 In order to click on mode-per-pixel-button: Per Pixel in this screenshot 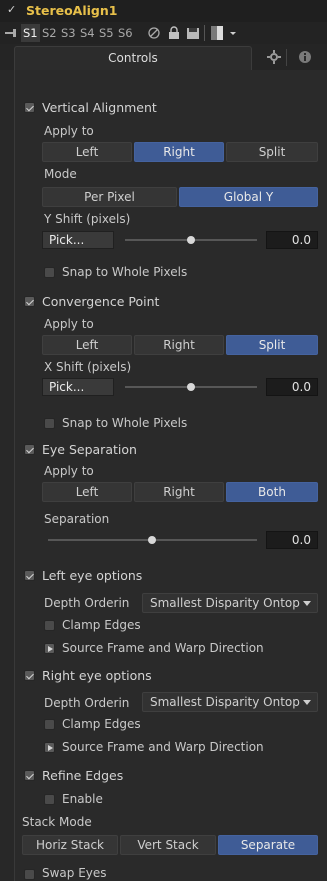, I will do `click(109, 197)`.